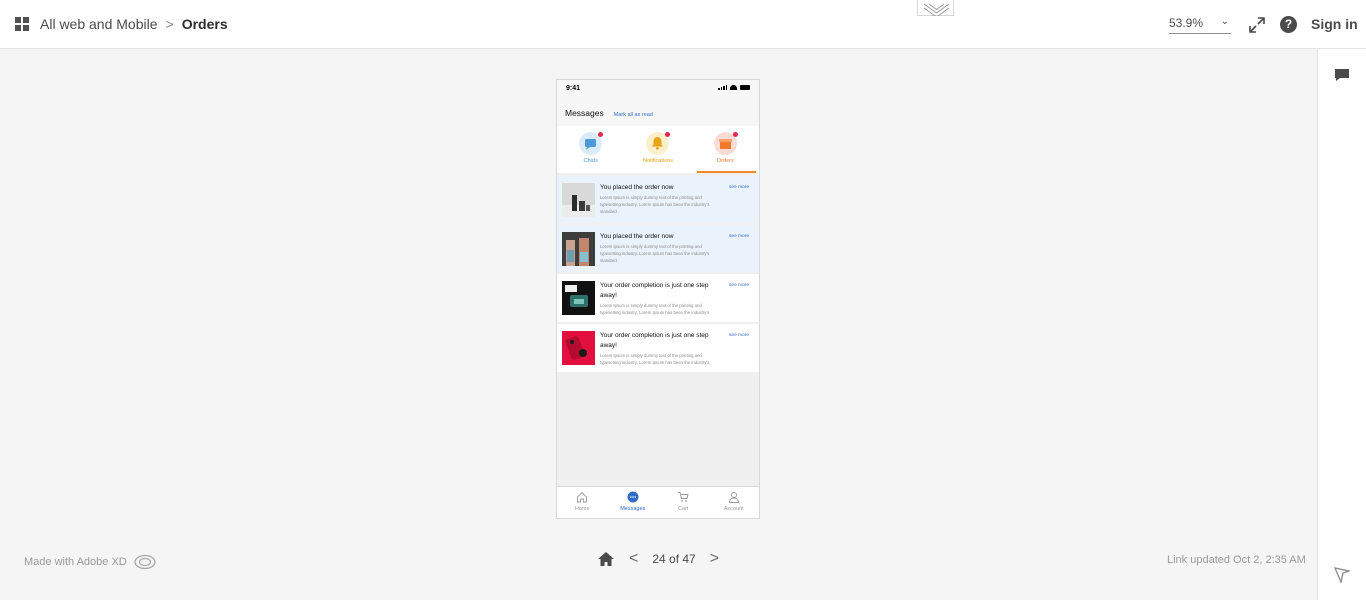 The height and width of the screenshot is (600, 1366). Describe the element at coordinates (1342, 75) in the screenshot. I see `comment-icon` at that location.